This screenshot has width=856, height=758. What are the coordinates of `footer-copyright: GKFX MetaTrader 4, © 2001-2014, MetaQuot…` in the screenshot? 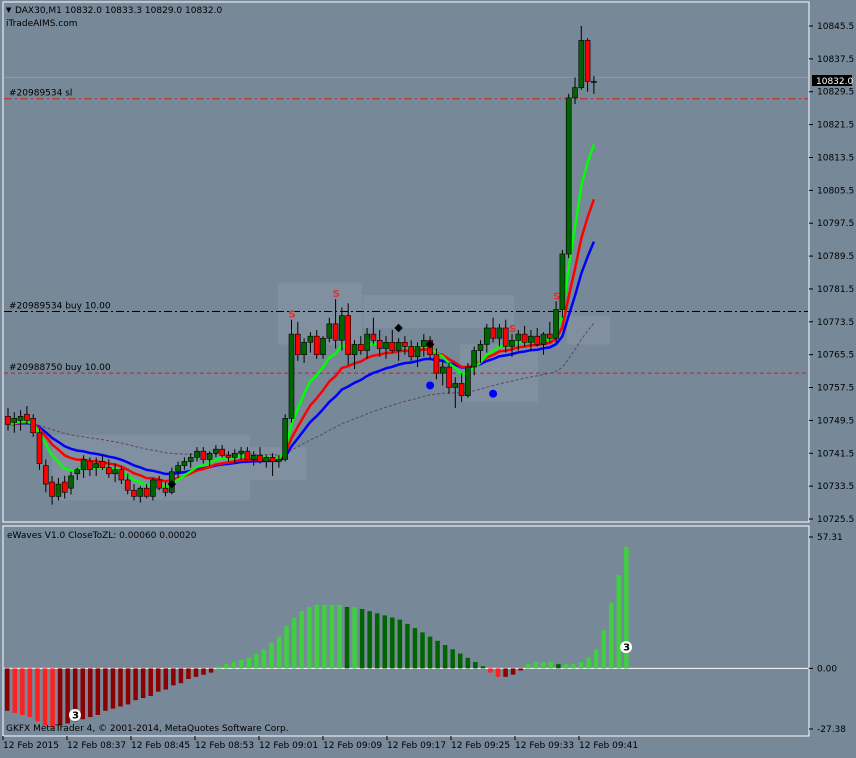 It's located at (147, 729).